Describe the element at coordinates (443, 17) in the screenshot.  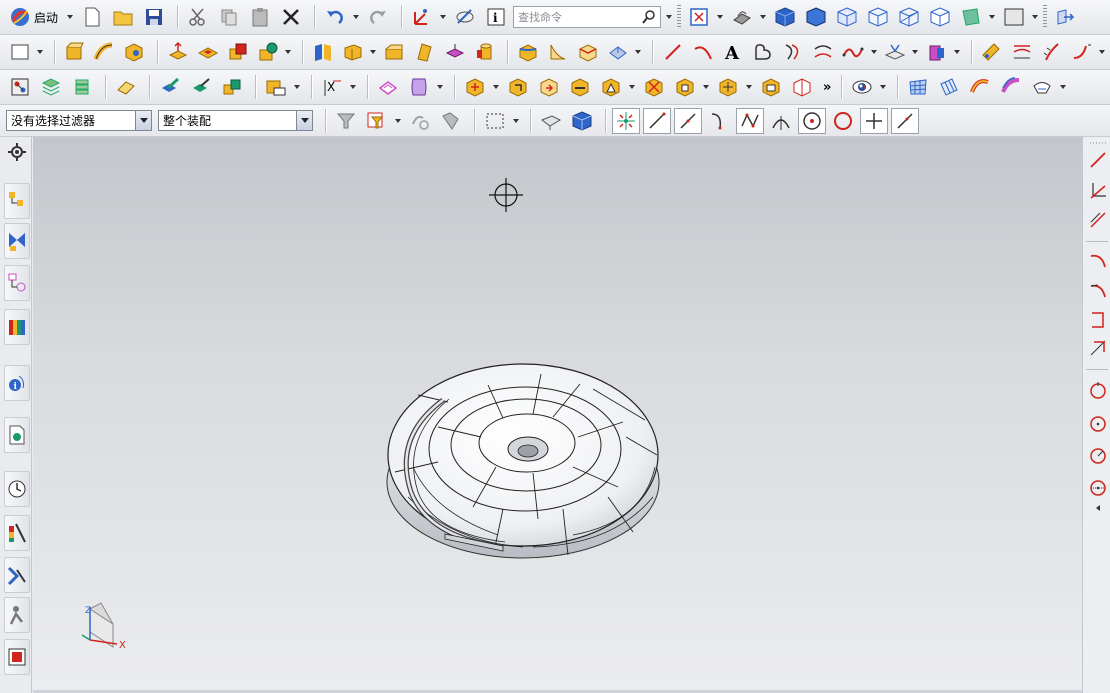
I see `wcs-dropdown` at that location.